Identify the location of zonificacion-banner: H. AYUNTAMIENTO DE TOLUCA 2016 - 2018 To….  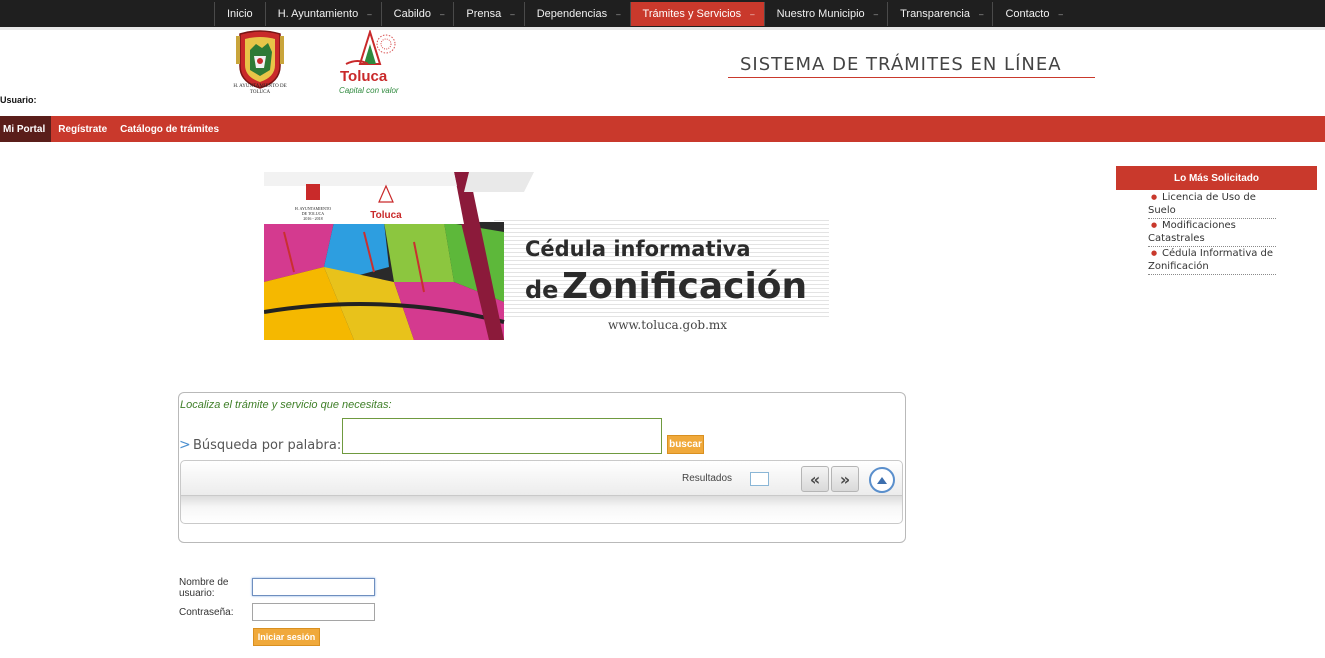
(546, 256).